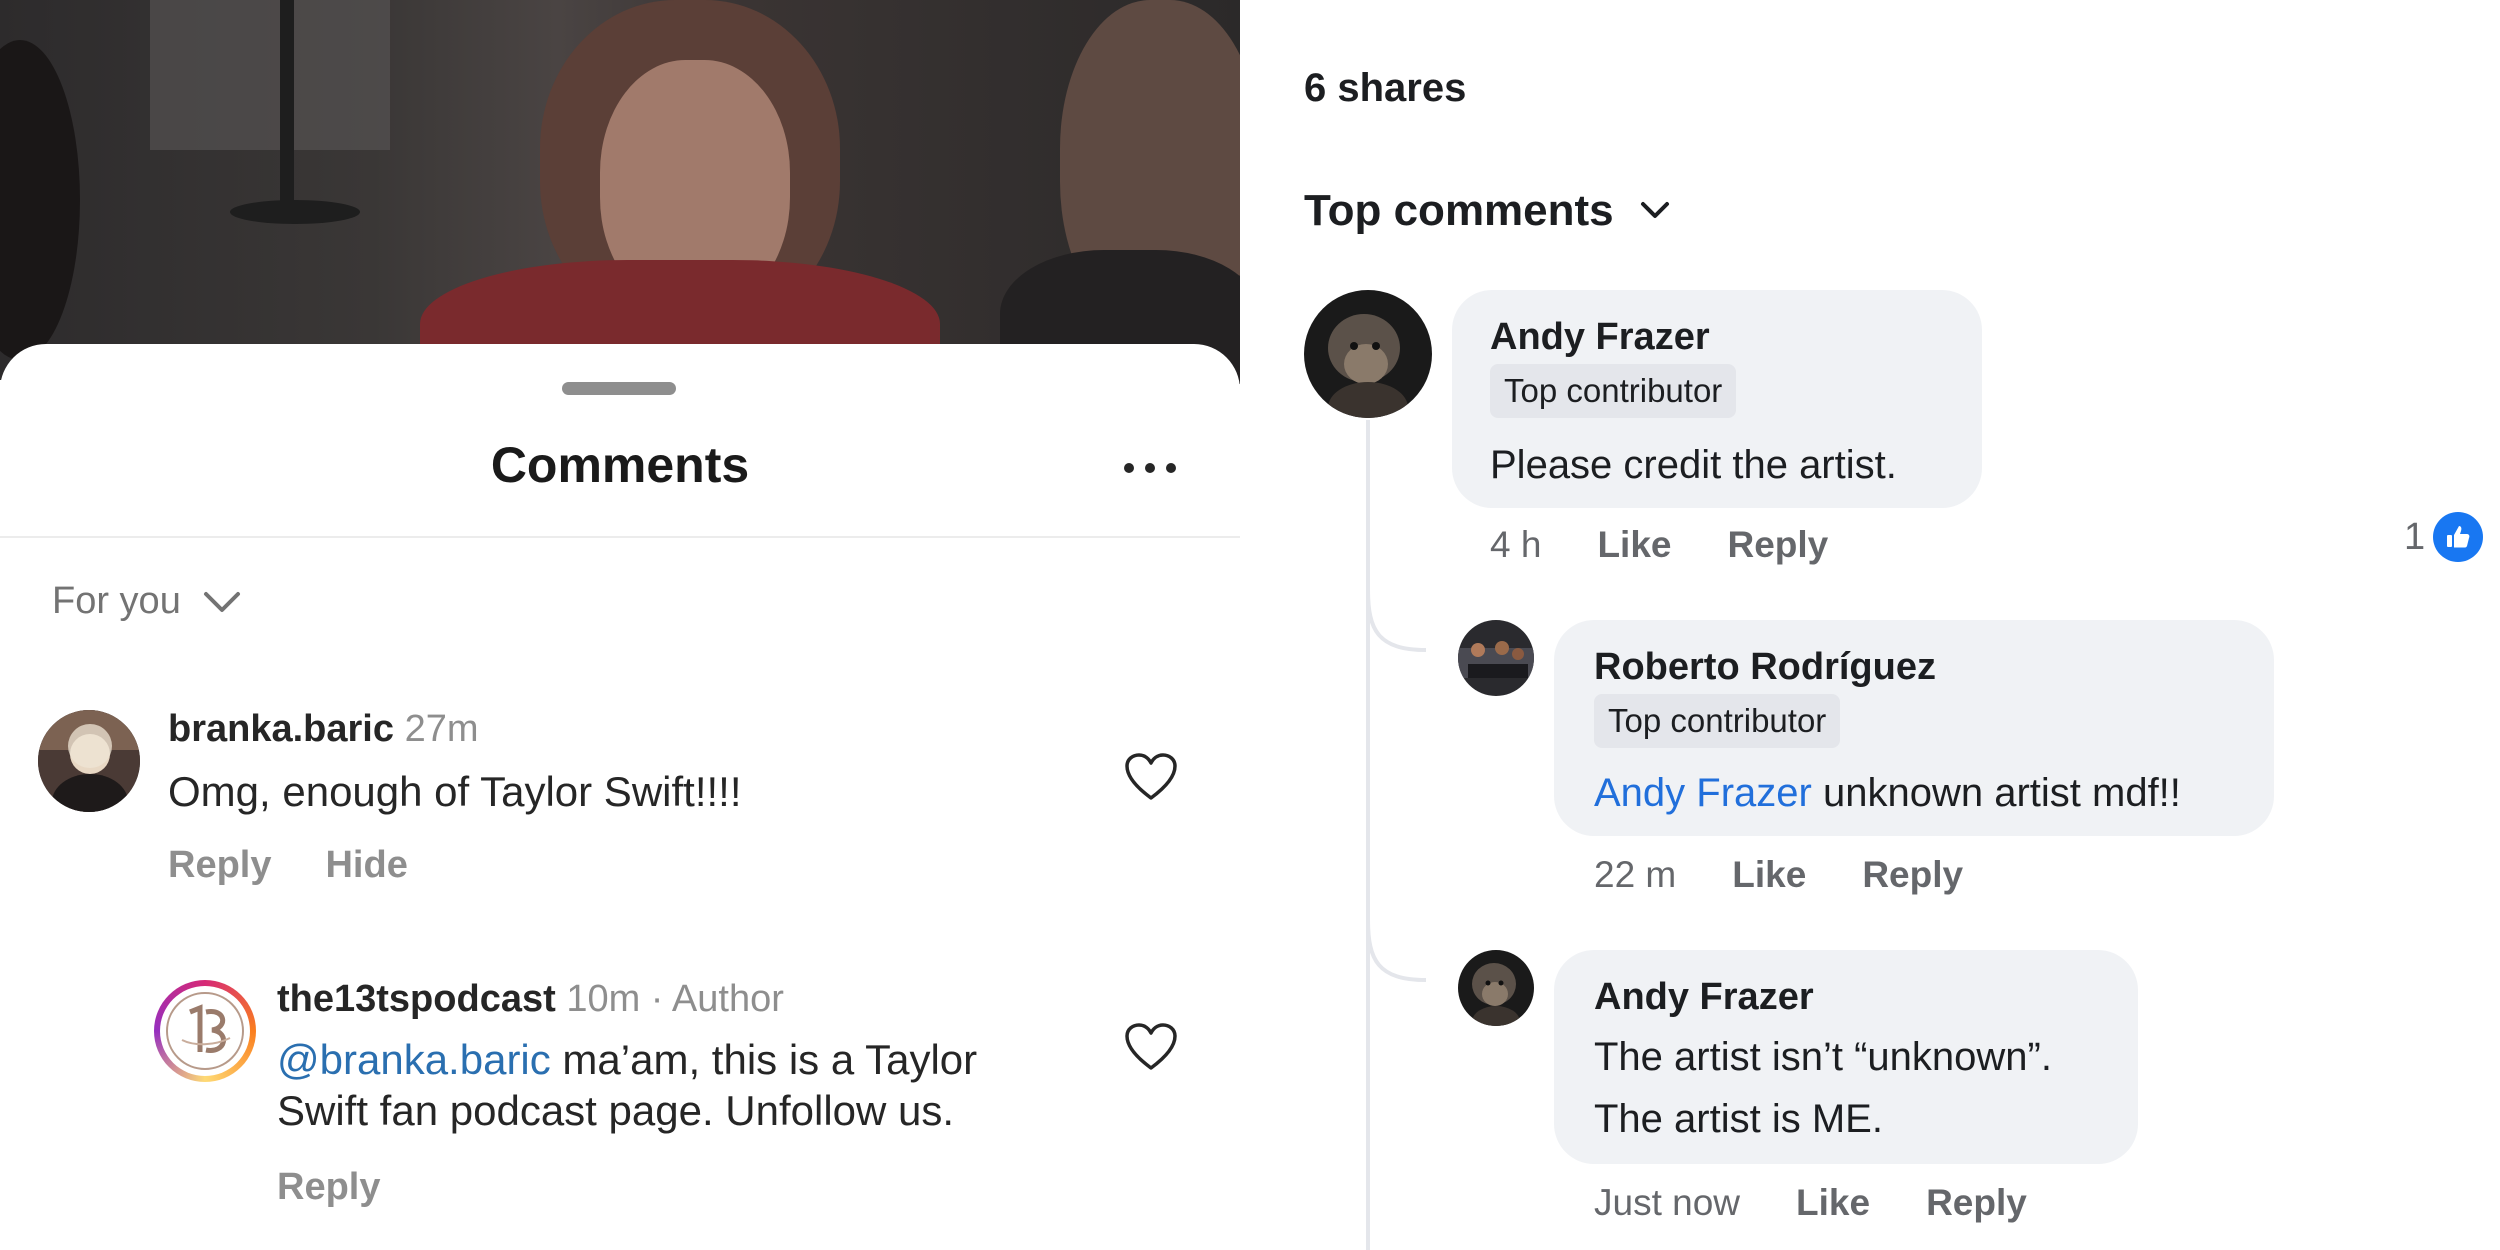 The width and height of the screenshot is (2500, 1250). I want to click on timestamp: Just now, so click(1667, 1202).